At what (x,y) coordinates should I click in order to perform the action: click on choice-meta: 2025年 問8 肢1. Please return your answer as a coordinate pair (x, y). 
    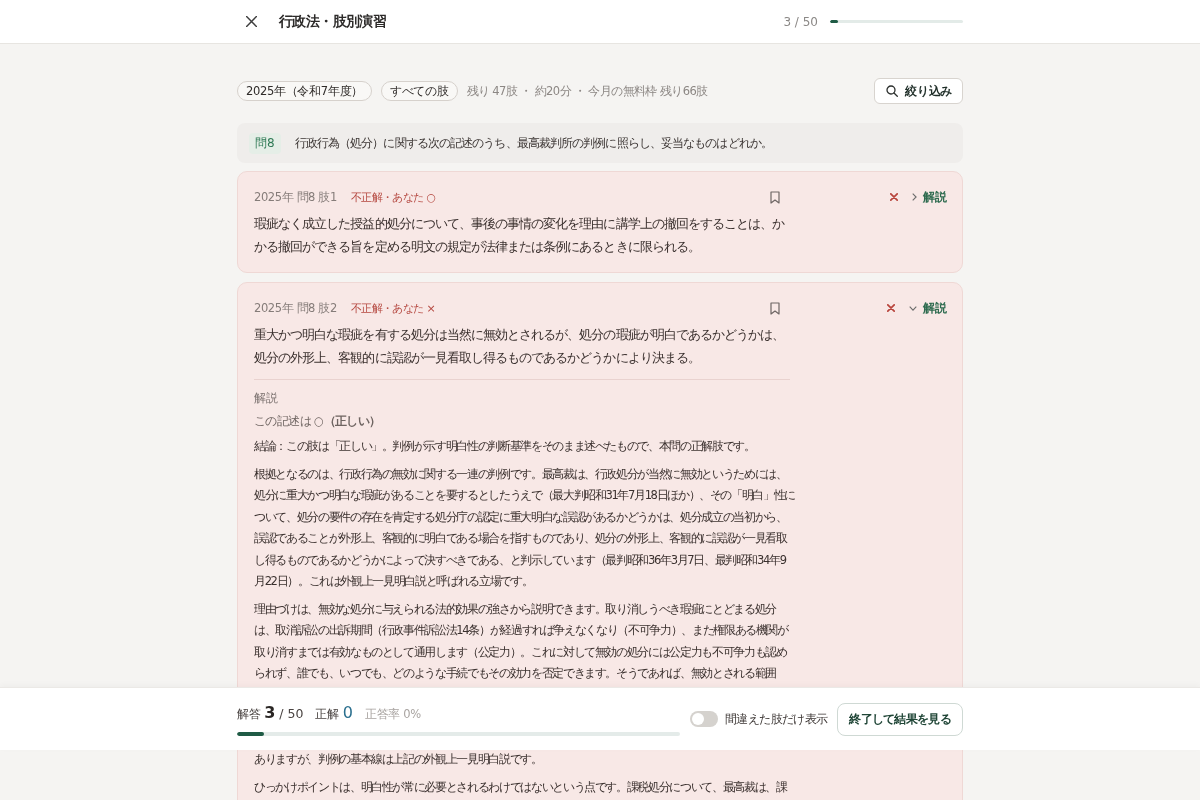
    Looking at the image, I should click on (295, 197).